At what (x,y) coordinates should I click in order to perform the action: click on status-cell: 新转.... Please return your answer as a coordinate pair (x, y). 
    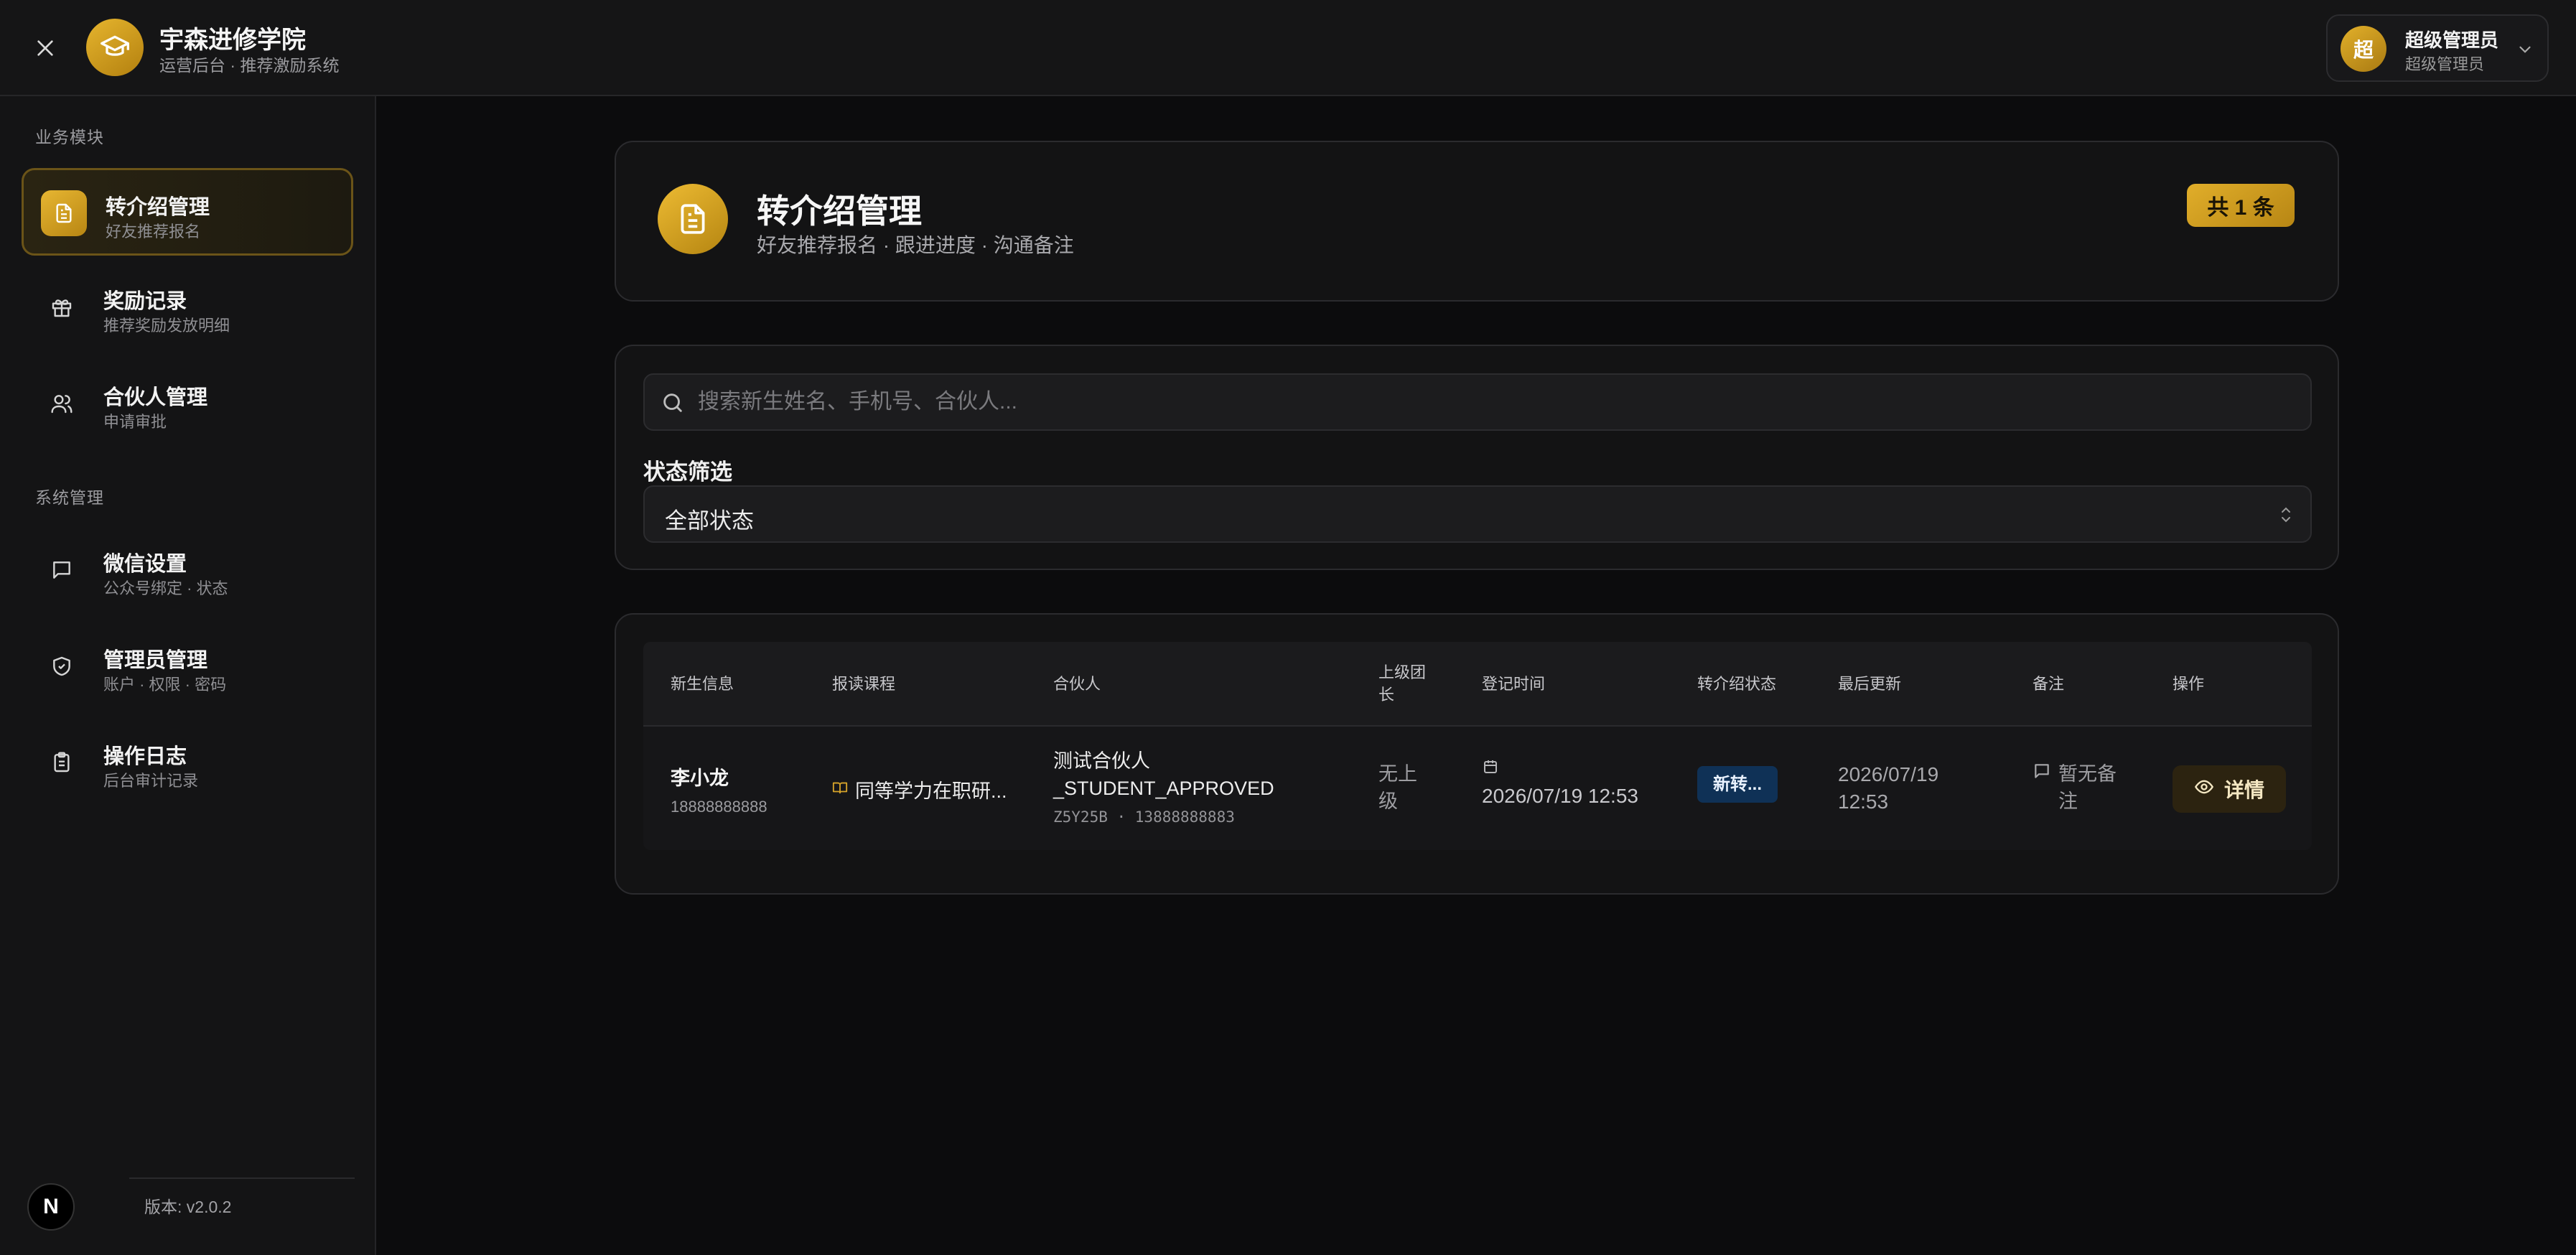
    Looking at the image, I should click on (1737, 784).